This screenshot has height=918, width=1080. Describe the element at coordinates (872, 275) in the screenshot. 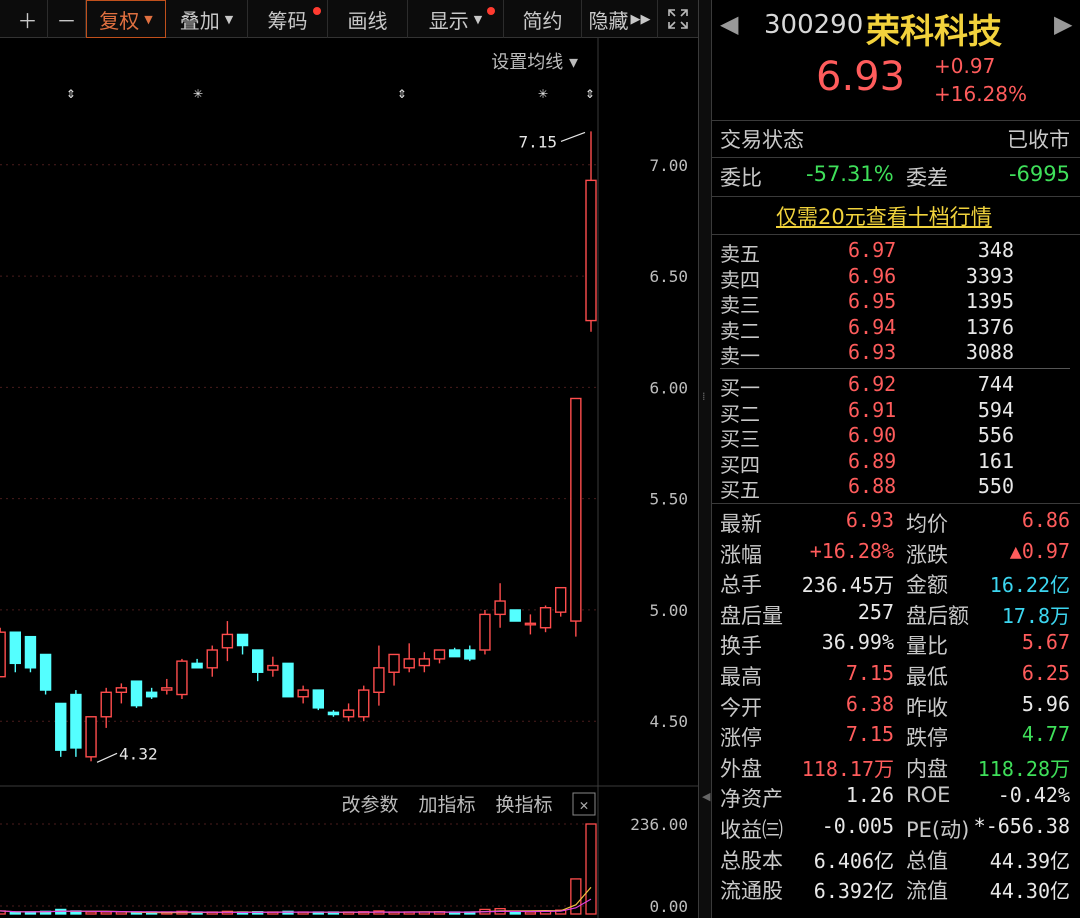

I see `sell-level-price: 6.96` at that location.